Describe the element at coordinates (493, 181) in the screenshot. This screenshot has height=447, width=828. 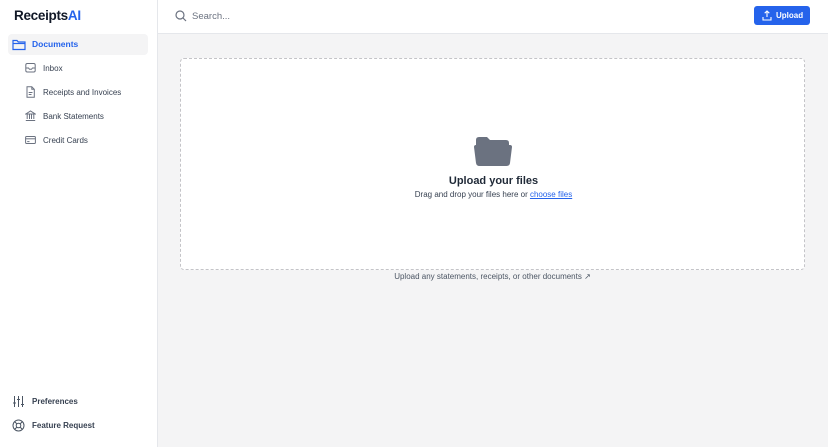
I see `dropzone-title: Upload your files` at that location.